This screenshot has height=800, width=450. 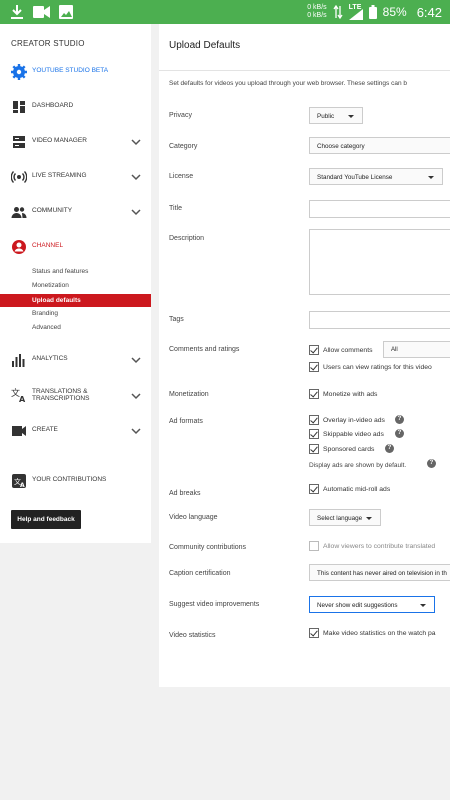 I want to click on wifi-arrows-icon, so click(x=338, y=12).